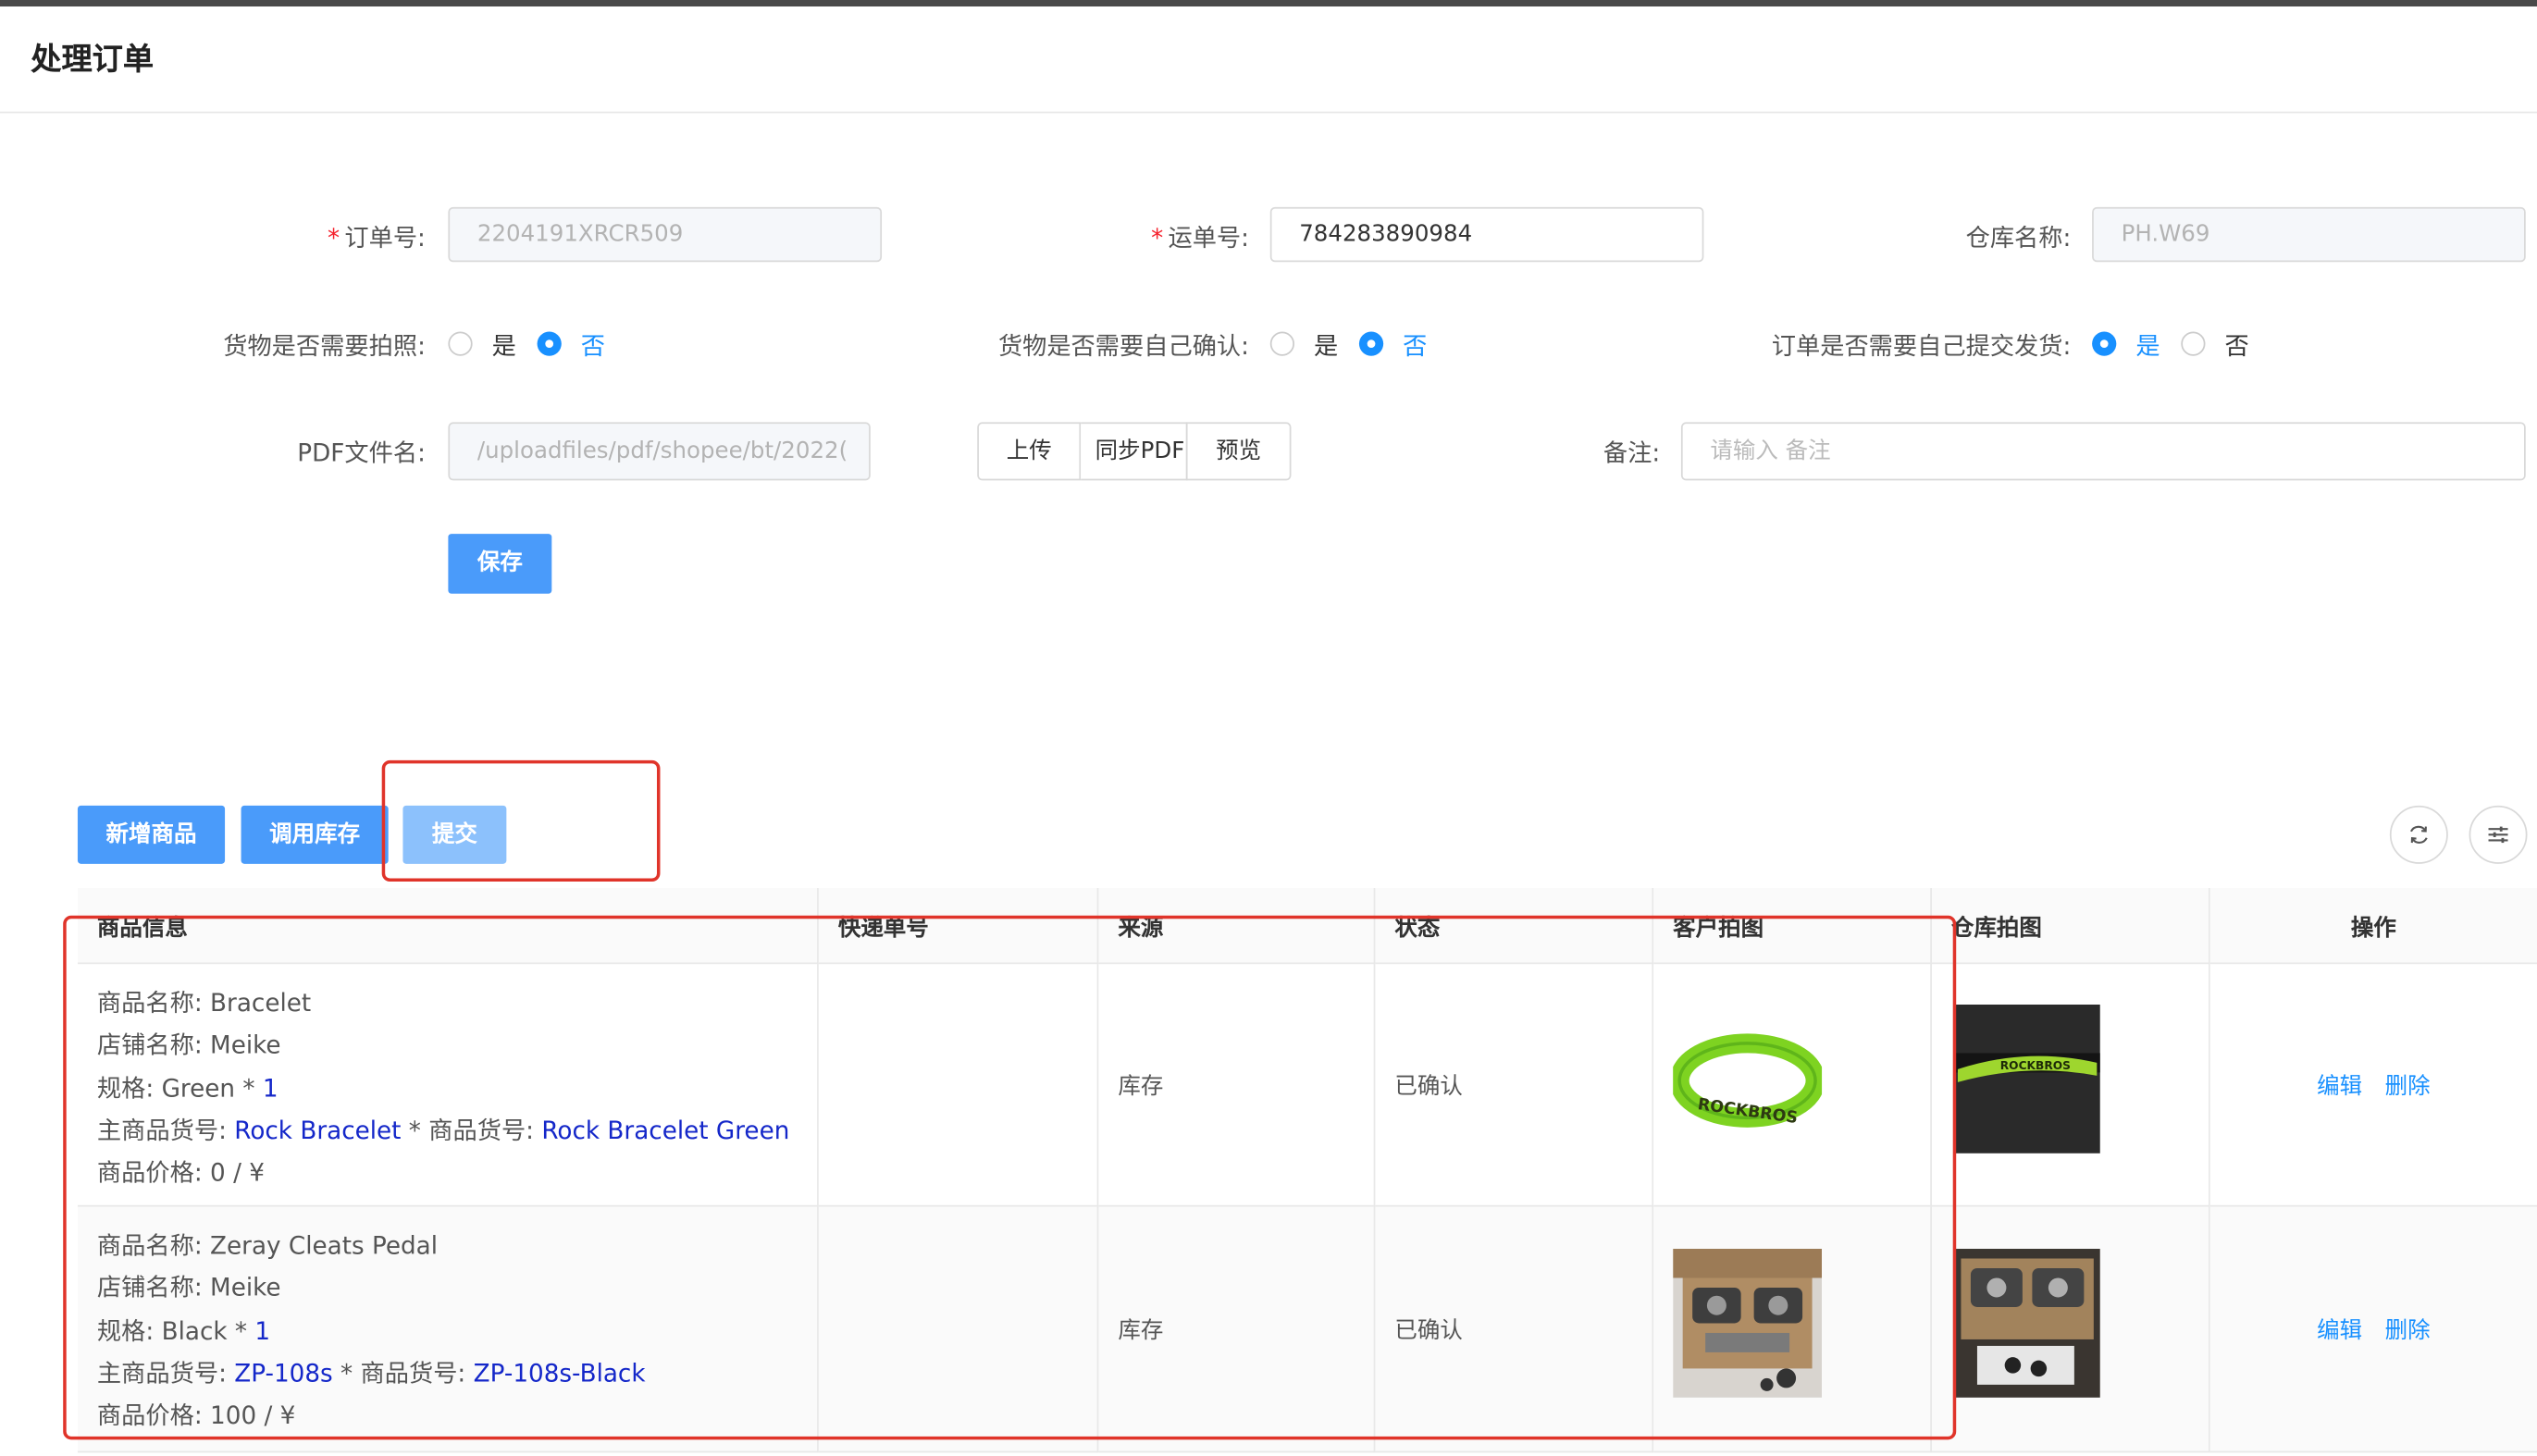 The image size is (2537, 1456). I want to click on need-confirm-no-label: 否, so click(1415, 345).